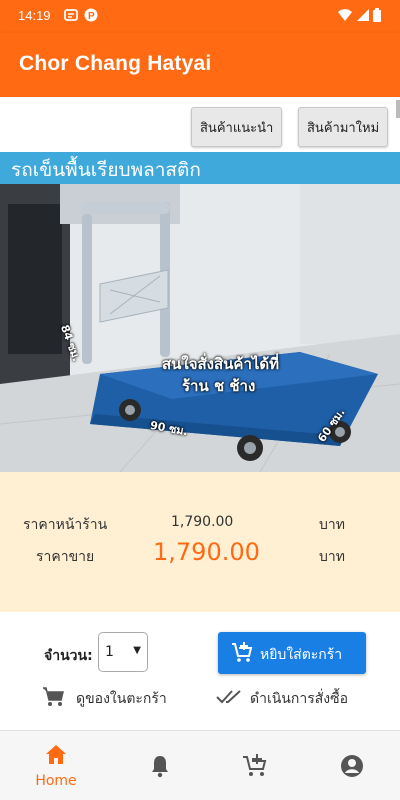  I want to click on checkout-link: ดำเนินการสั่งซื้อ, so click(291, 698).